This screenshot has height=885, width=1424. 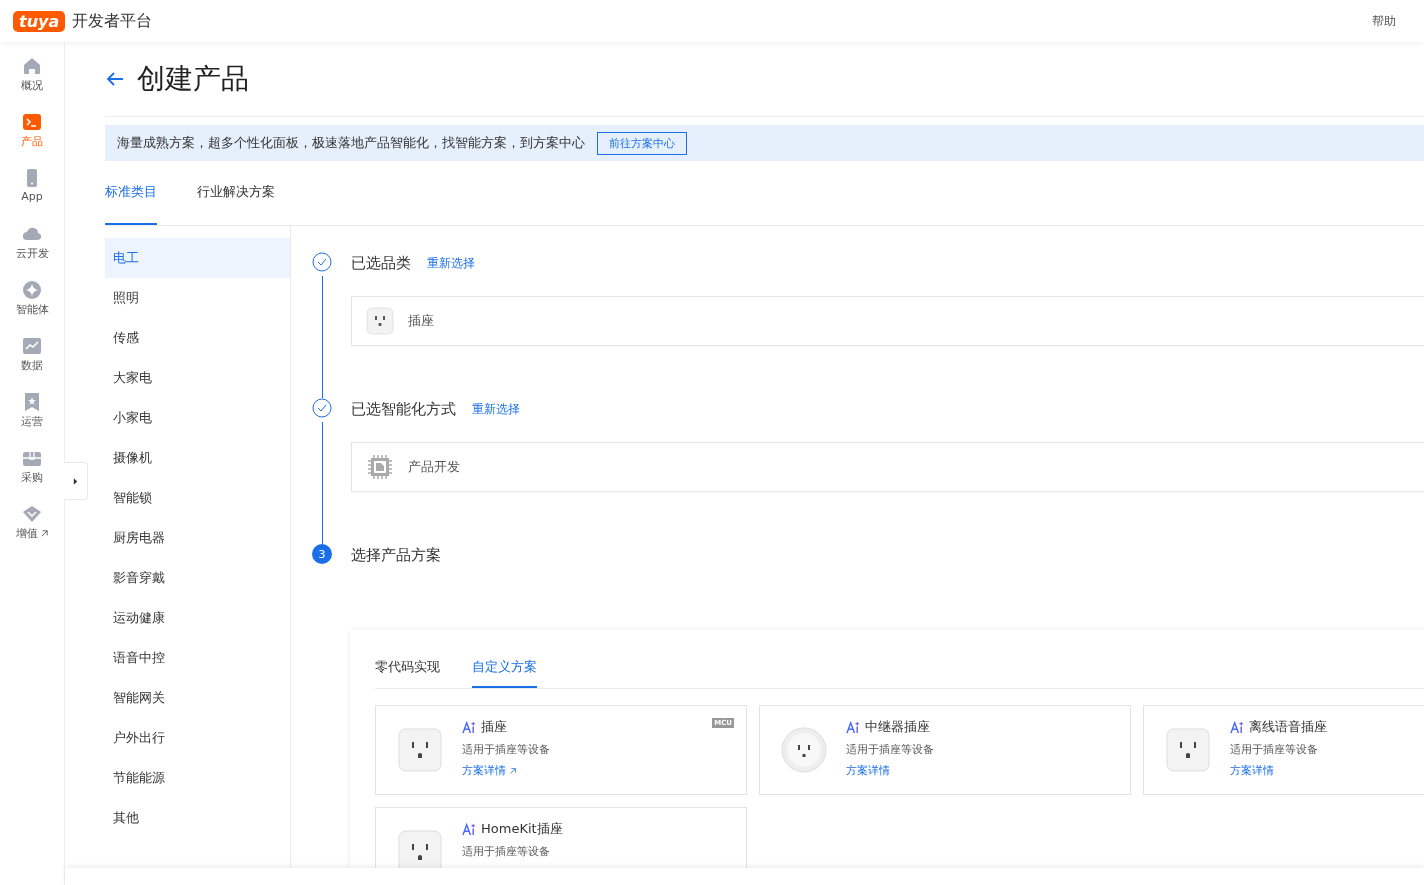 I want to click on solution-tab: 自定义方案, so click(x=504, y=668).